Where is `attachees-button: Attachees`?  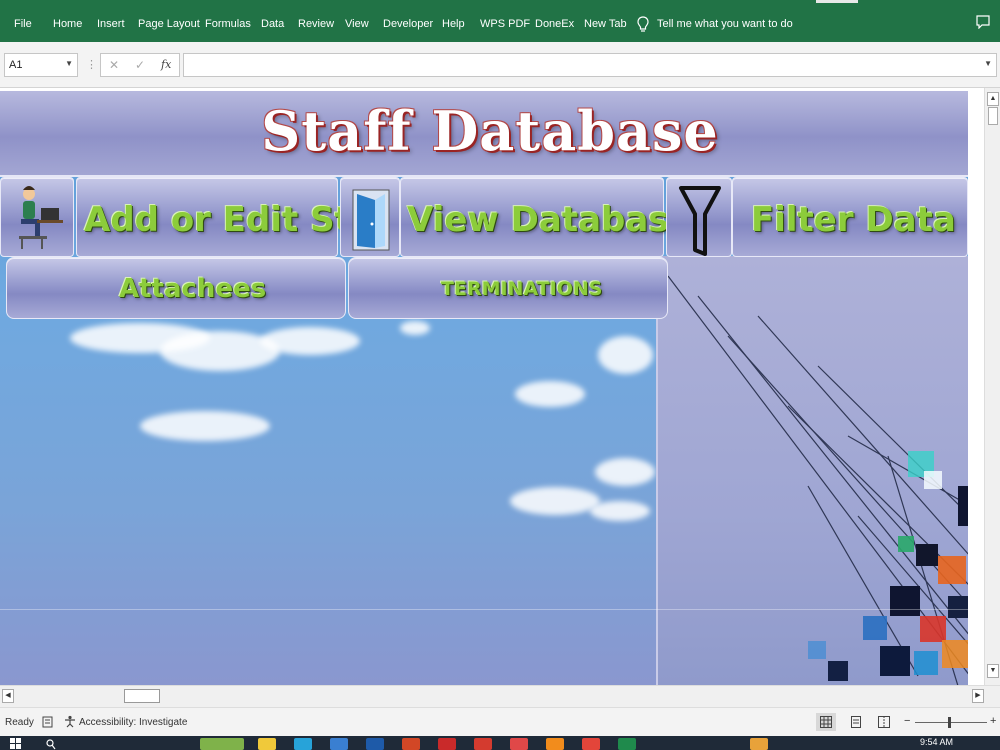 attachees-button: Attachees is located at coordinates (176, 288).